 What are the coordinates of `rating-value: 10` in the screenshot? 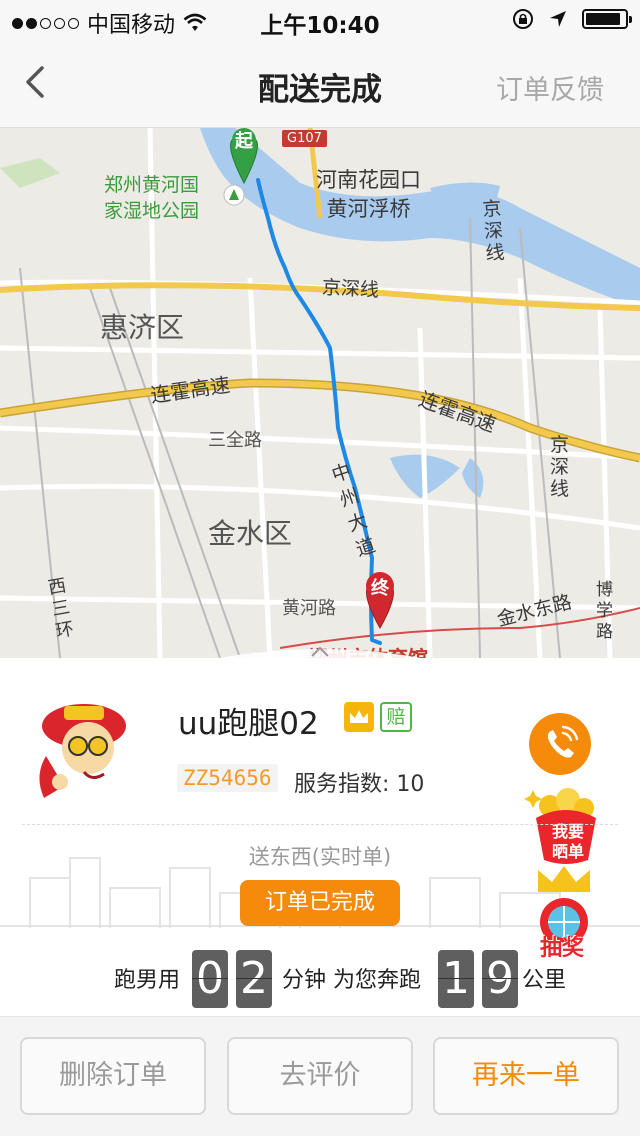 It's located at (410, 784).